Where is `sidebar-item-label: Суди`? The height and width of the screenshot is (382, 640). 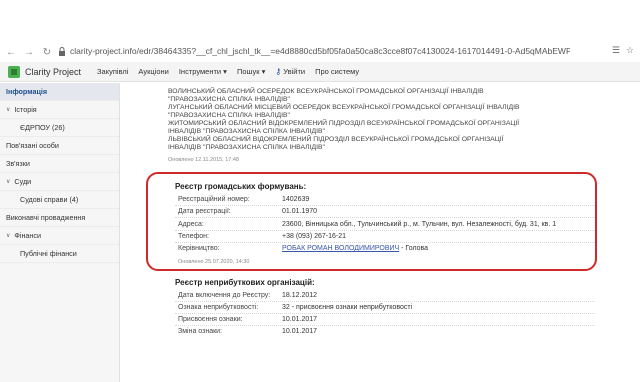
sidebar-item-label: Суди is located at coordinates (23, 181).